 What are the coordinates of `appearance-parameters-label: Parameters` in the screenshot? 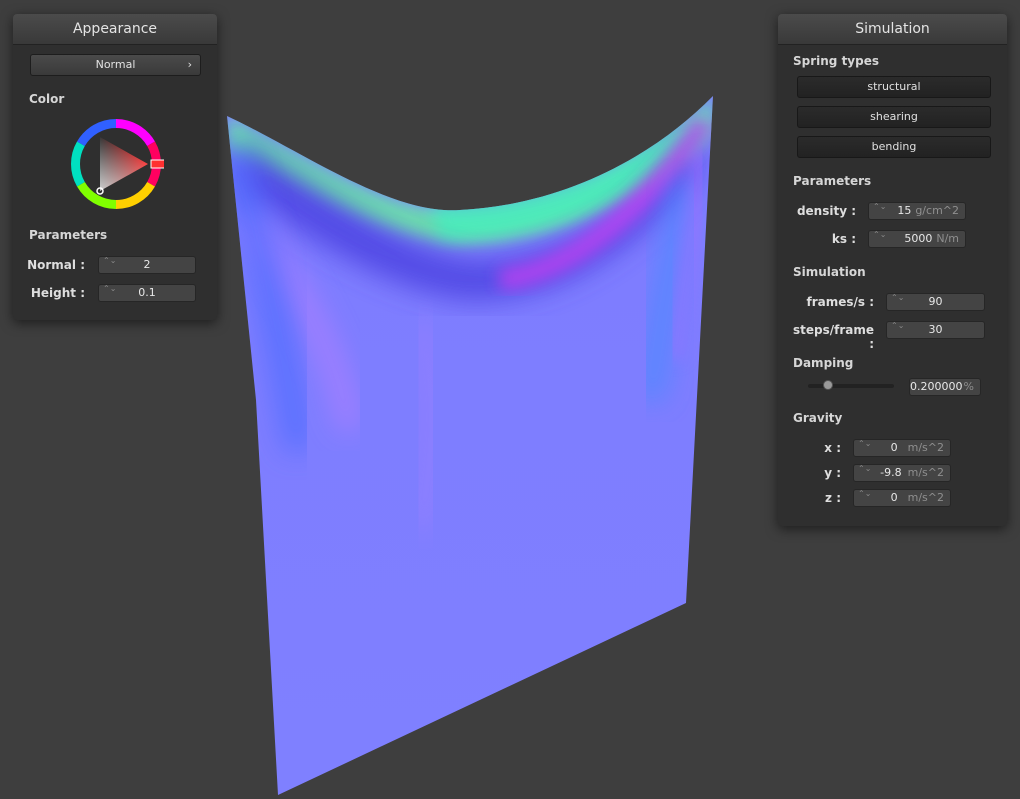 It's located at (68, 235).